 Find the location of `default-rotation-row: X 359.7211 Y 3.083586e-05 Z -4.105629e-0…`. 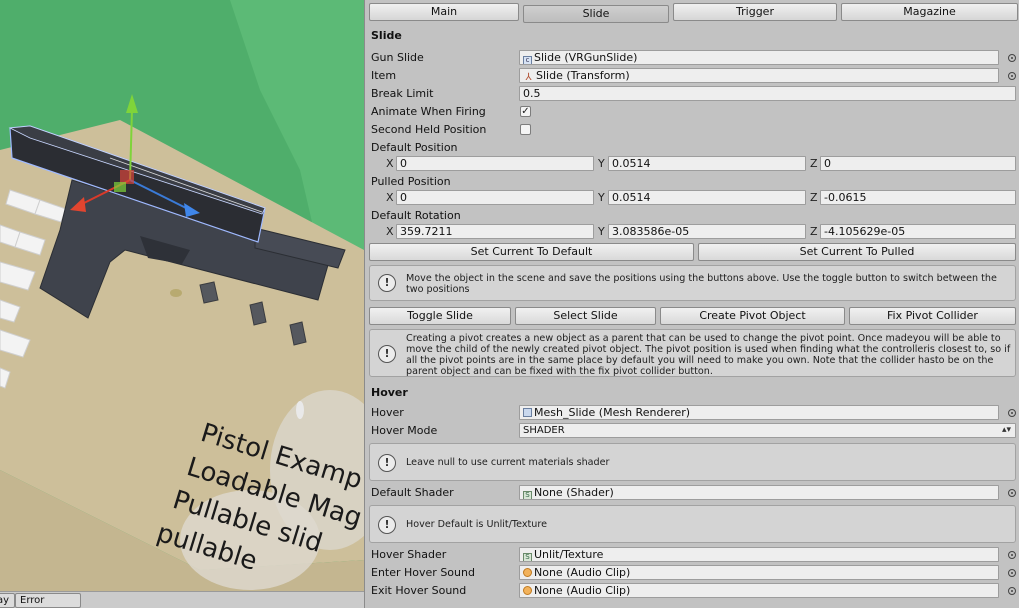

default-rotation-row: X 359.7211 Y 3.083586e-05 Z -4.105629e-0… is located at coordinates (692, 232).